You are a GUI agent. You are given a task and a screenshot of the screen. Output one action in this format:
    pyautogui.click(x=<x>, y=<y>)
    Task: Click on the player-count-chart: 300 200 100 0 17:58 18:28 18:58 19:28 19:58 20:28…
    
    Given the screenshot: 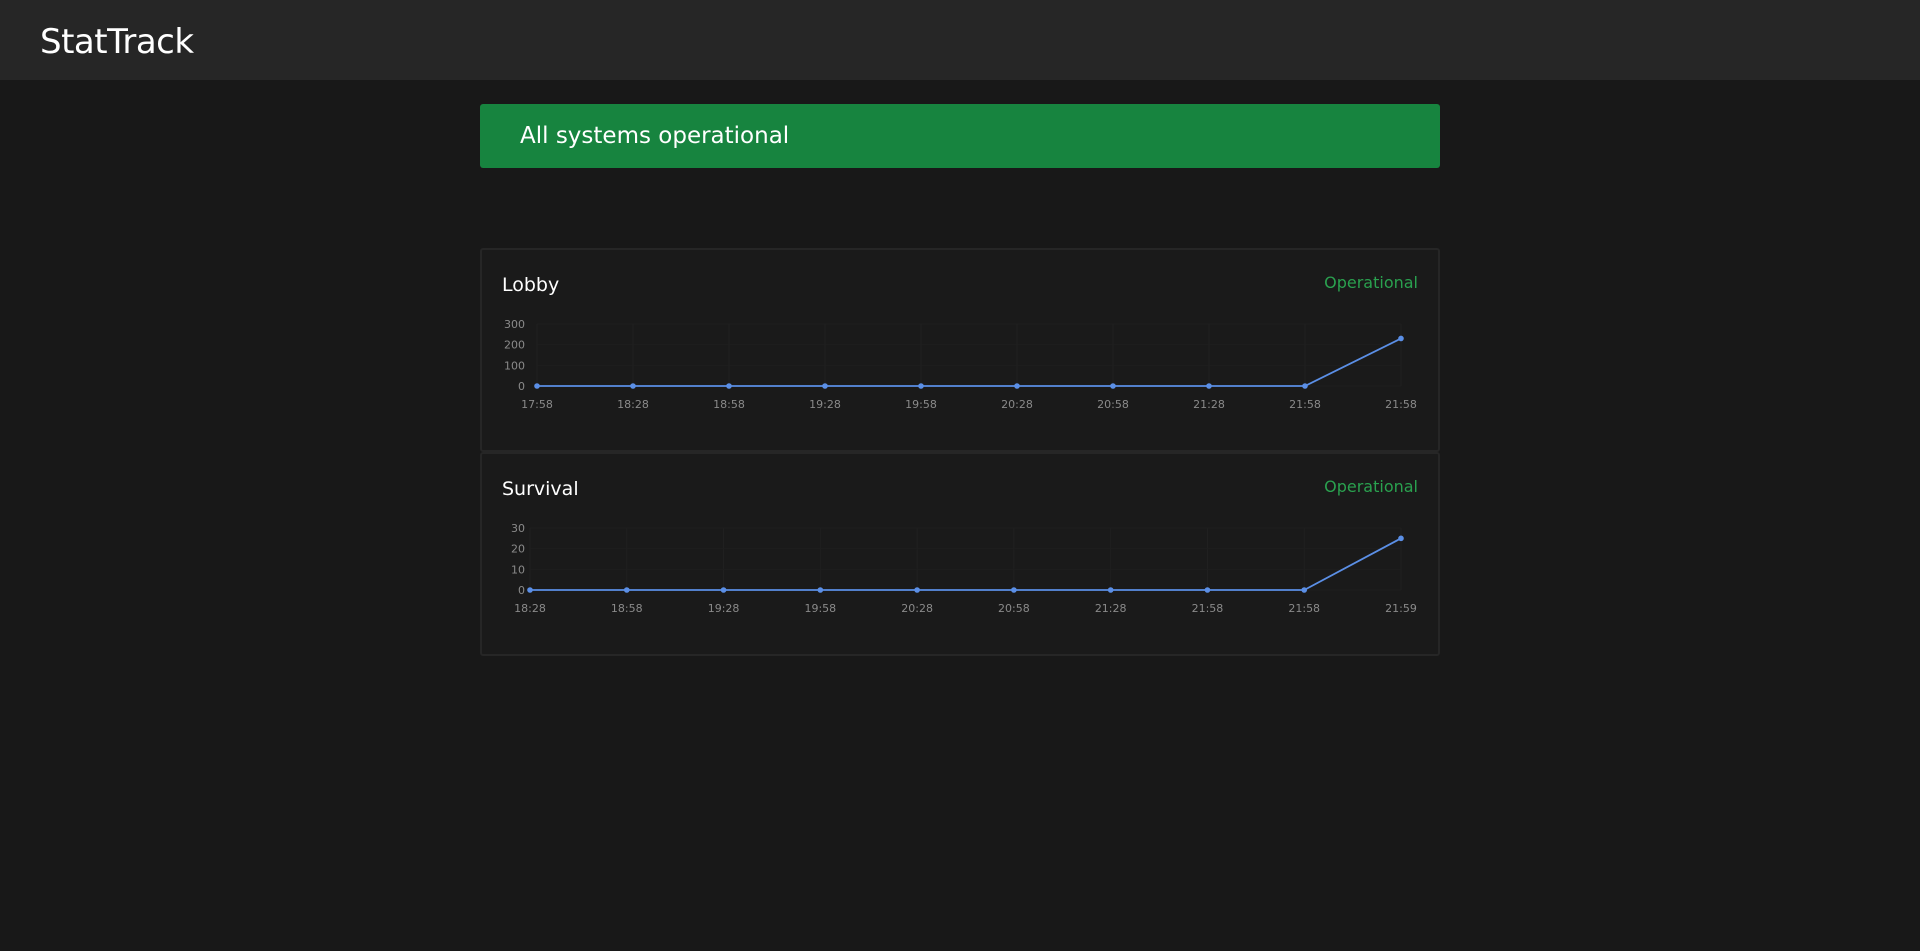 What is the action you would take?
    pyautogui.click(x=960, y=364)
    